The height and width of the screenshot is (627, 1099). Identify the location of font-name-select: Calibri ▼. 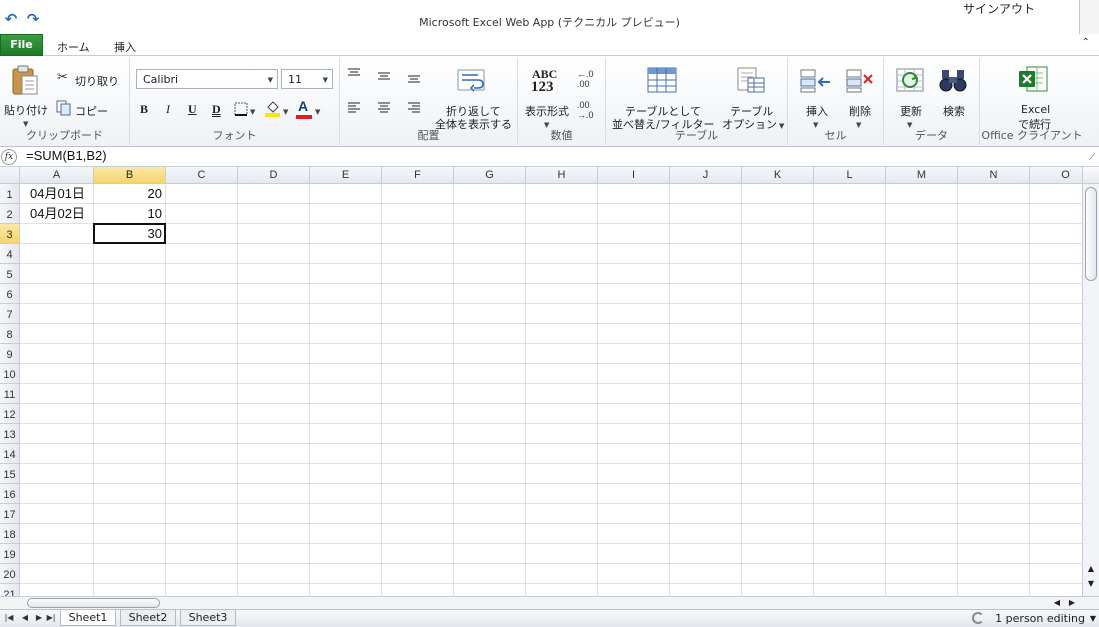
(207, 79).